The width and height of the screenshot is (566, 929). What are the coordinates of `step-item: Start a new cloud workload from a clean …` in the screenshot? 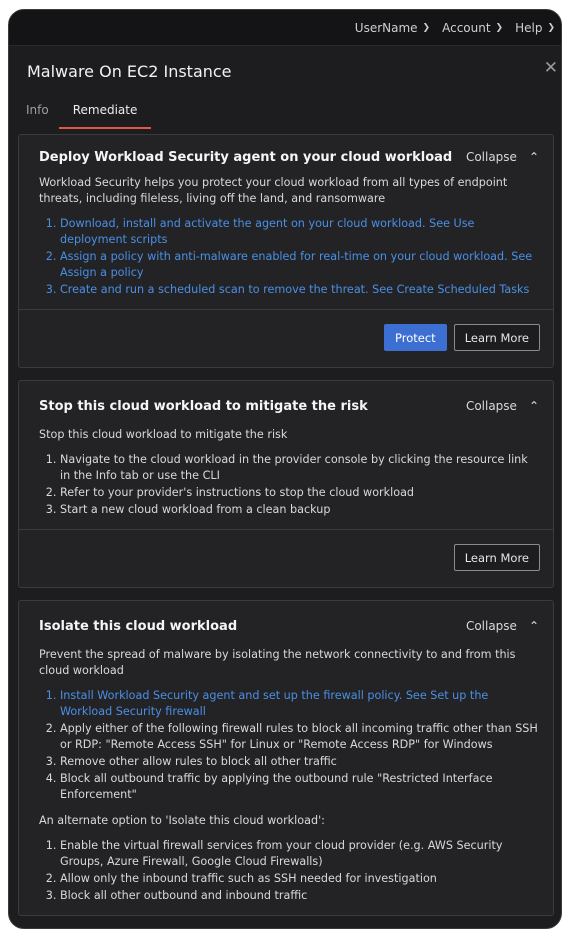 It's located at (300, 510).